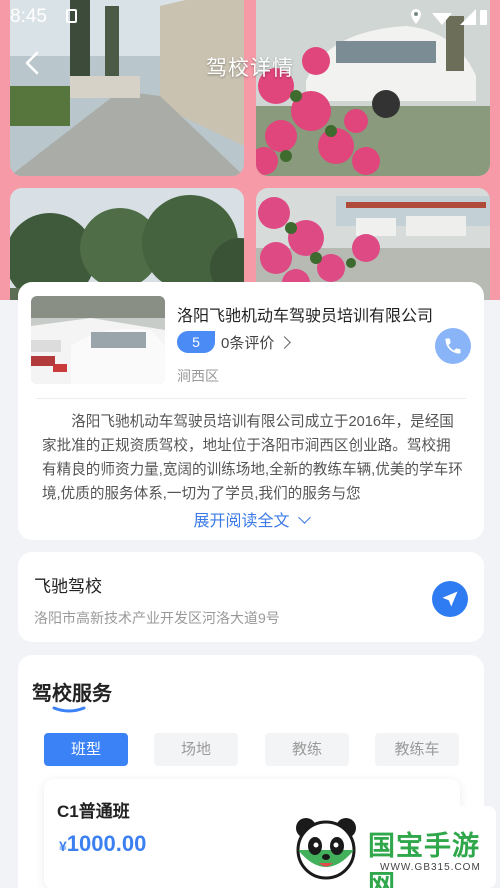 The height and width of the screenshot is (888, 500). I want to click on navigation-icon, so click(450, 599).